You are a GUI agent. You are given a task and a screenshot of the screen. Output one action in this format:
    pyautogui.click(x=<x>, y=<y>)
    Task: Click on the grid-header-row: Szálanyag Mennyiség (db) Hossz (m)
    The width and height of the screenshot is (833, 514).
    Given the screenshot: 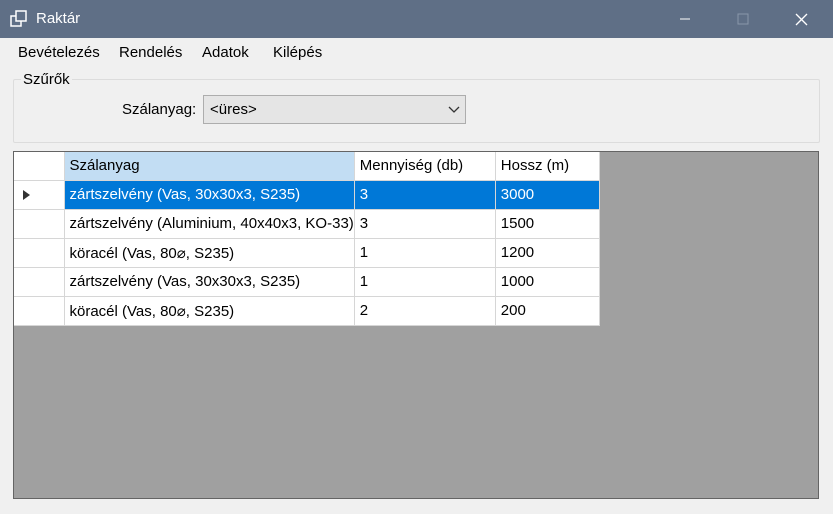 What is the action you would take?
    pyautogui.click(x=307, y=166)
    